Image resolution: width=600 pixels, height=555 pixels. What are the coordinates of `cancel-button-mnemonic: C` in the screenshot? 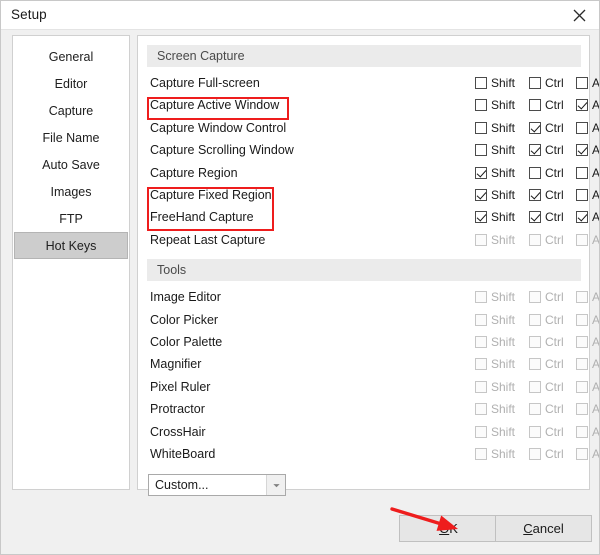 It's located at (528, 528).